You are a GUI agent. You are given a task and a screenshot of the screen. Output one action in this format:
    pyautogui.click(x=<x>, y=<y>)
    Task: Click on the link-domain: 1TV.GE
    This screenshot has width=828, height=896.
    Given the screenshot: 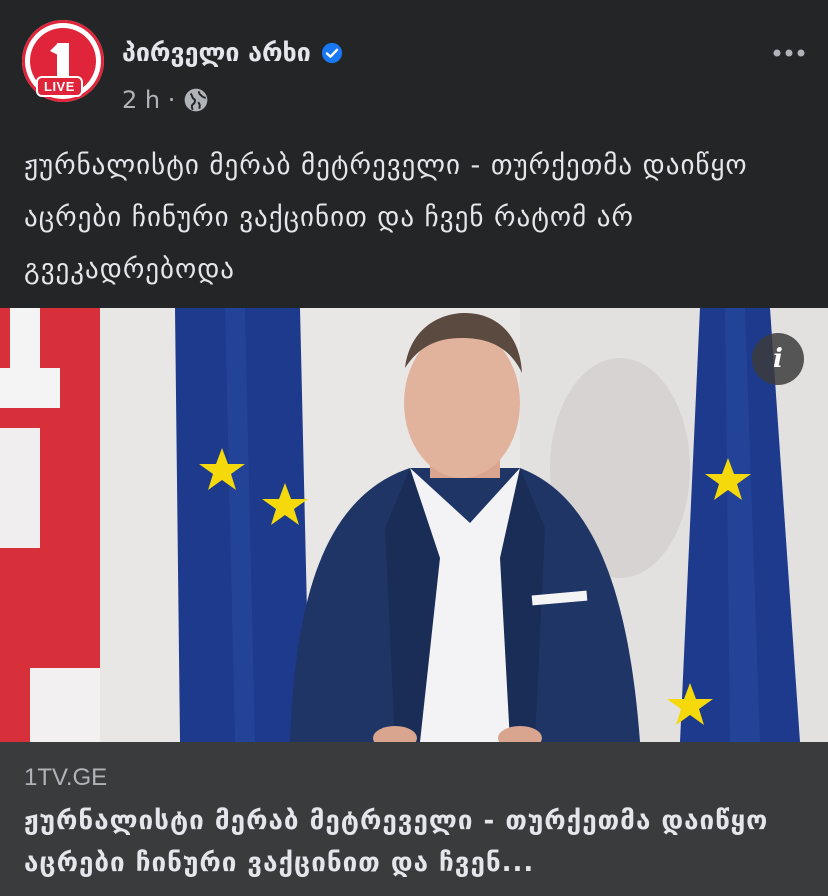 What is the action you would take?
    pyautogui.click(x=66, y=777)
    